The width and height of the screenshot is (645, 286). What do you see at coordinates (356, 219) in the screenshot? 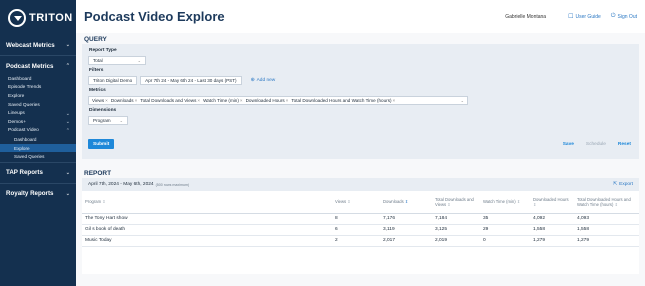
I see `cell-views: 8` at bounding box center [356, 219].